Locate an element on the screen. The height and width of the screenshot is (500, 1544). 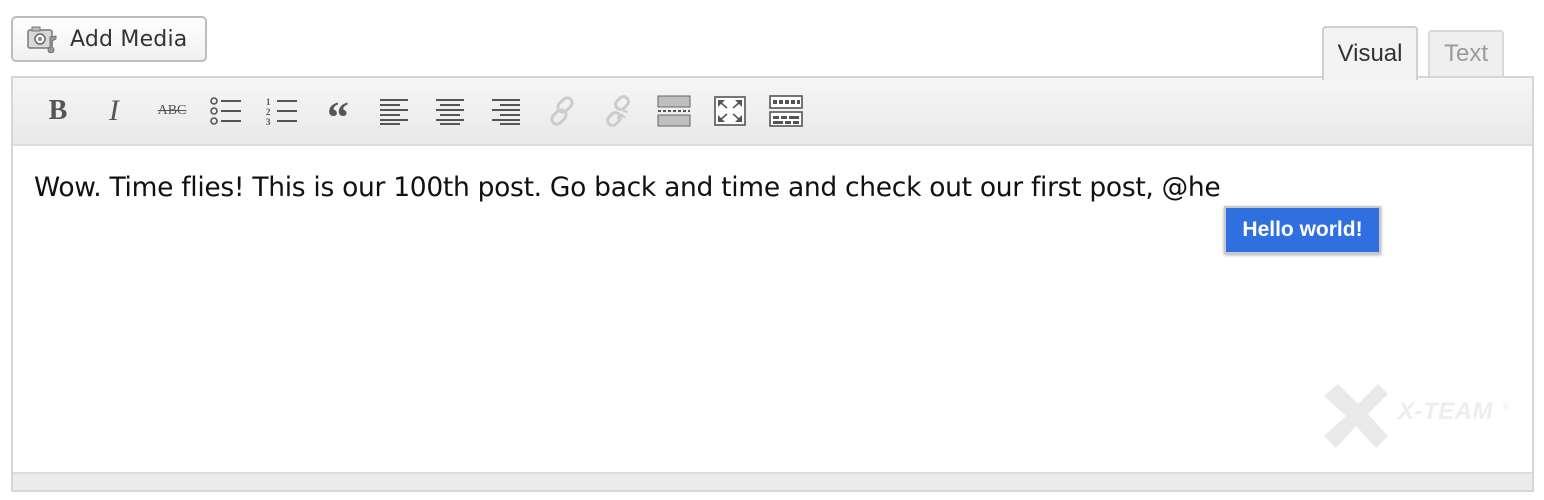
fullscreen-button is located at coordinates (730, 111).